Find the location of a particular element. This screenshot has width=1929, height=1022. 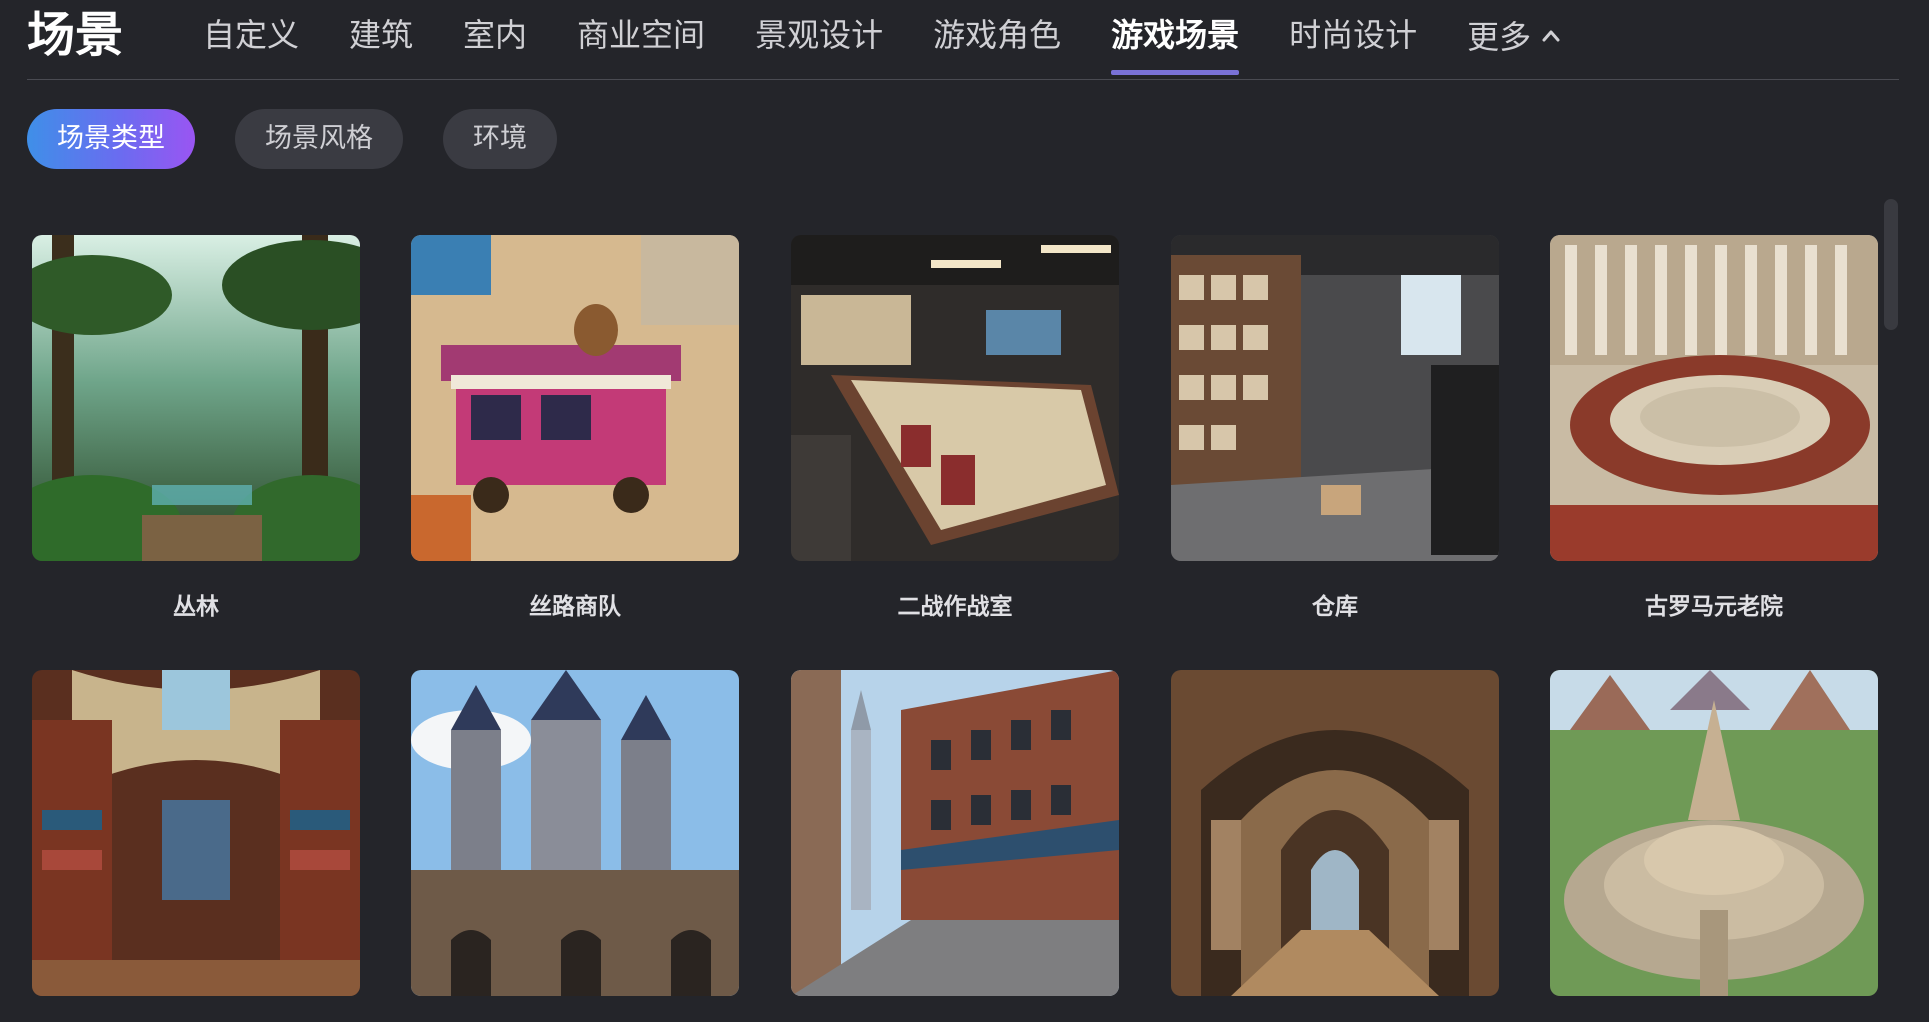

scene-card-city-street is located at coordinates (955, 846).